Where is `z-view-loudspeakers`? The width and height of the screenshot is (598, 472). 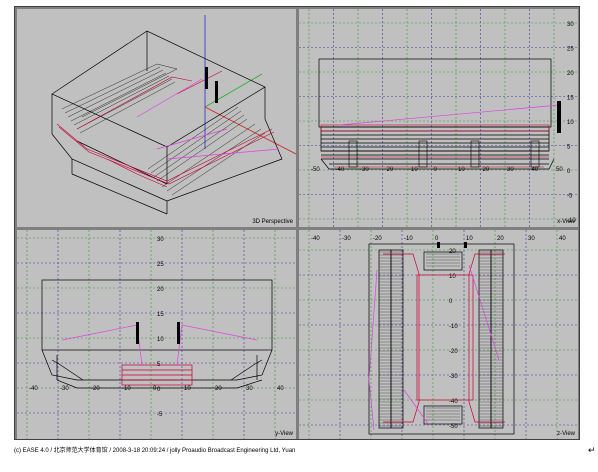 z-view-loudspeakers is located at coordinates (452, 245).